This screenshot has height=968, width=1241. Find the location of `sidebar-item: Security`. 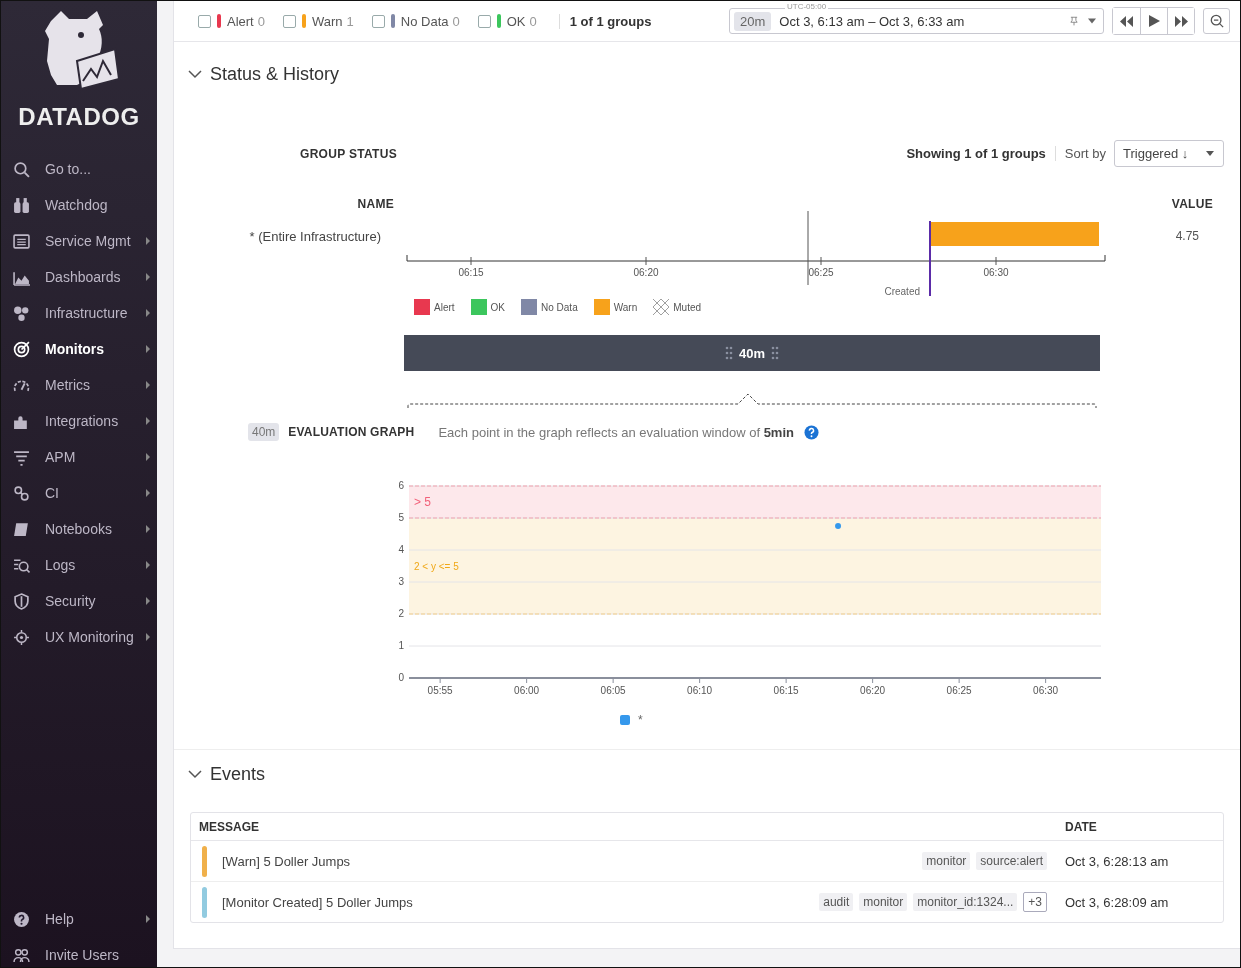

sidebar-item: Security is located at coordinates (79, 601).